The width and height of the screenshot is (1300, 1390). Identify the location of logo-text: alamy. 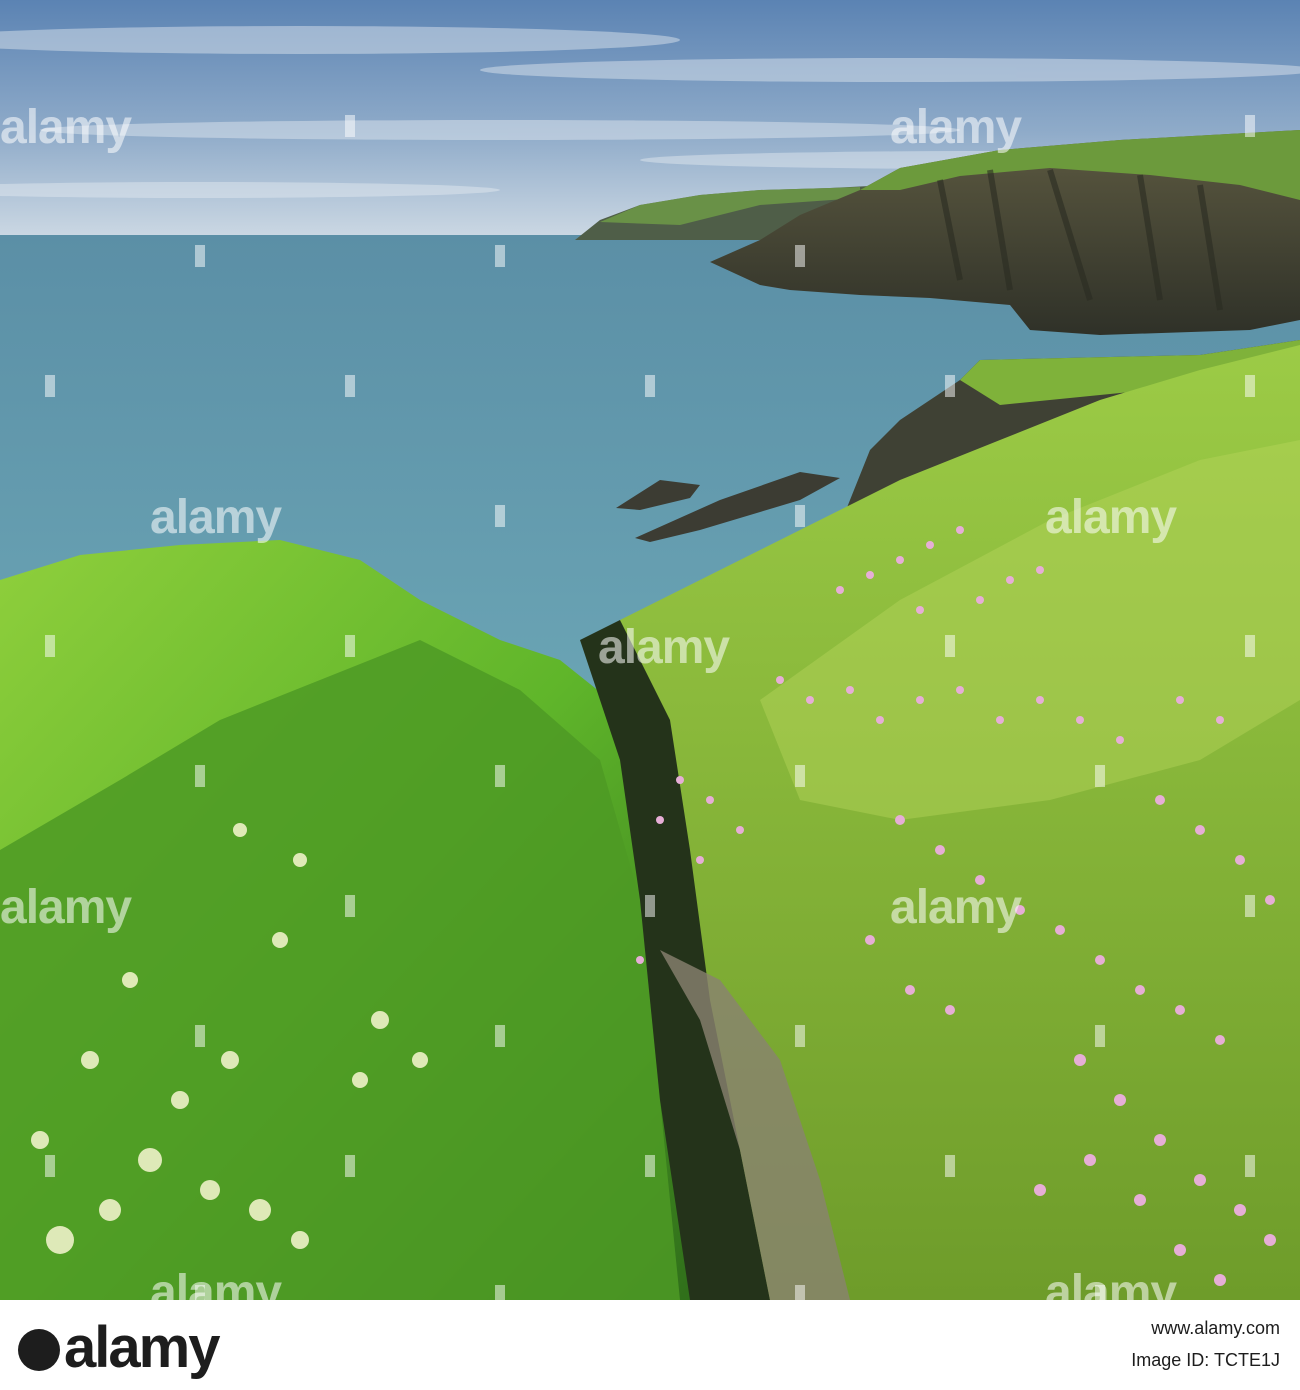
(142, 1347).